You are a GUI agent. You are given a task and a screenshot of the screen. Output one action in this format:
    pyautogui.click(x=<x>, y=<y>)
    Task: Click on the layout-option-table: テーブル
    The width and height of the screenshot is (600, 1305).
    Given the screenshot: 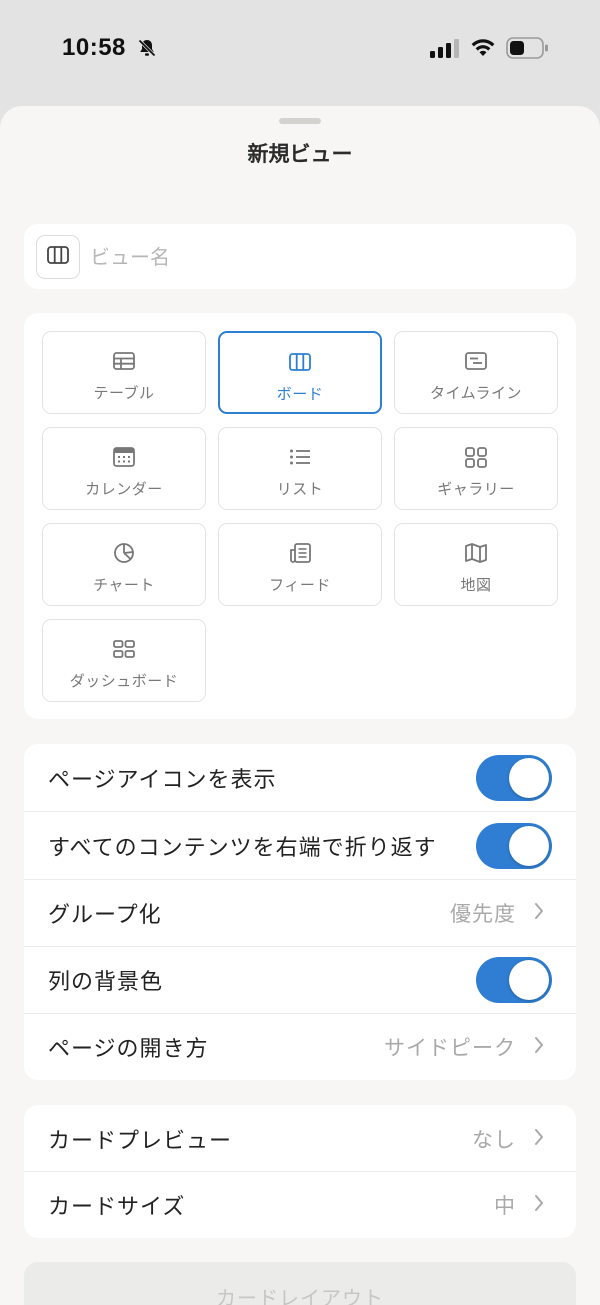 What is the action you would take?
    pyautogui.click(x=124, y=372)
    